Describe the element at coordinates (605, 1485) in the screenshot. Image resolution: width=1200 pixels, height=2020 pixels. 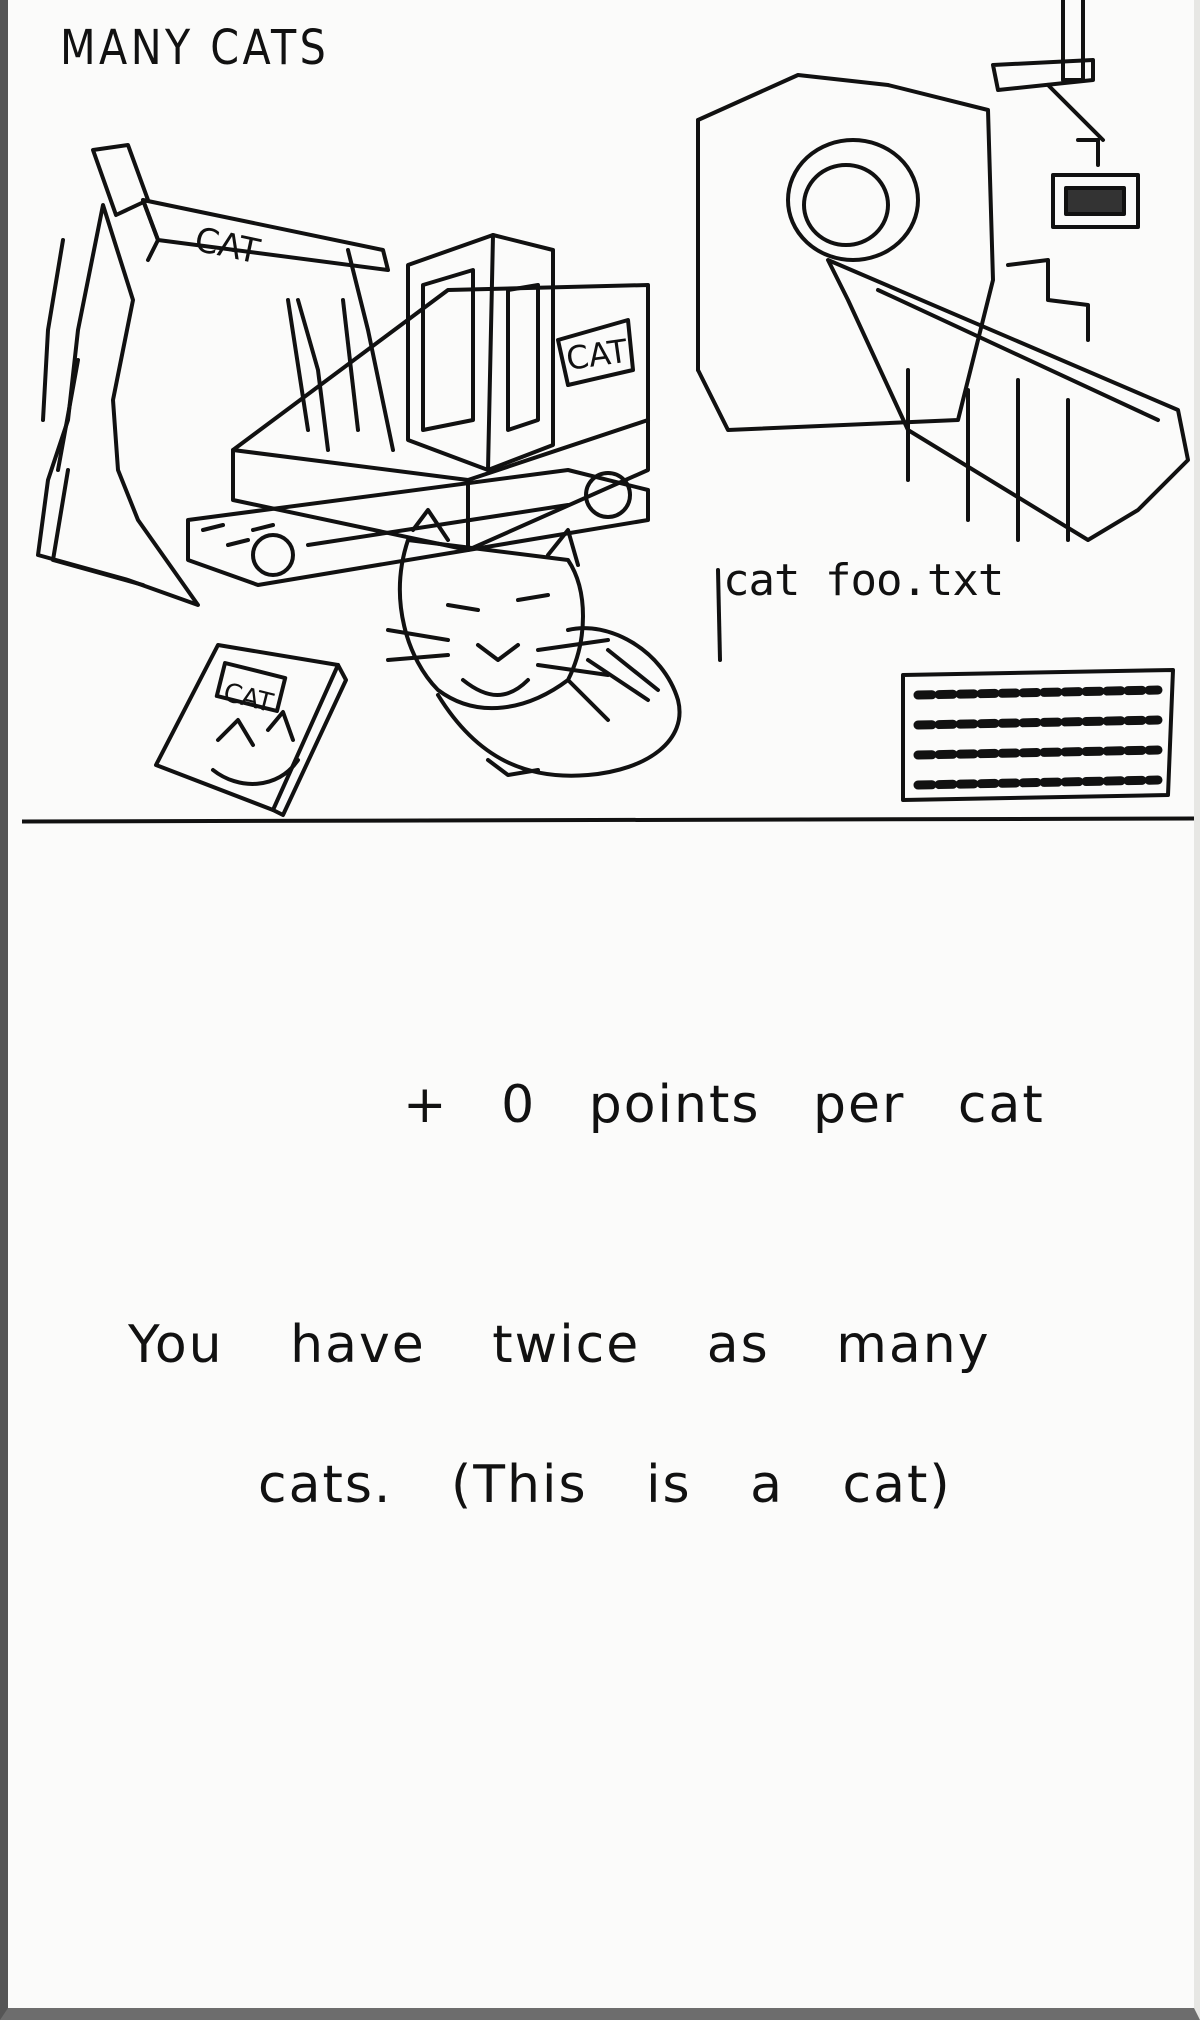
I see `description-line-2: cats. (This is a cat)` at that location.